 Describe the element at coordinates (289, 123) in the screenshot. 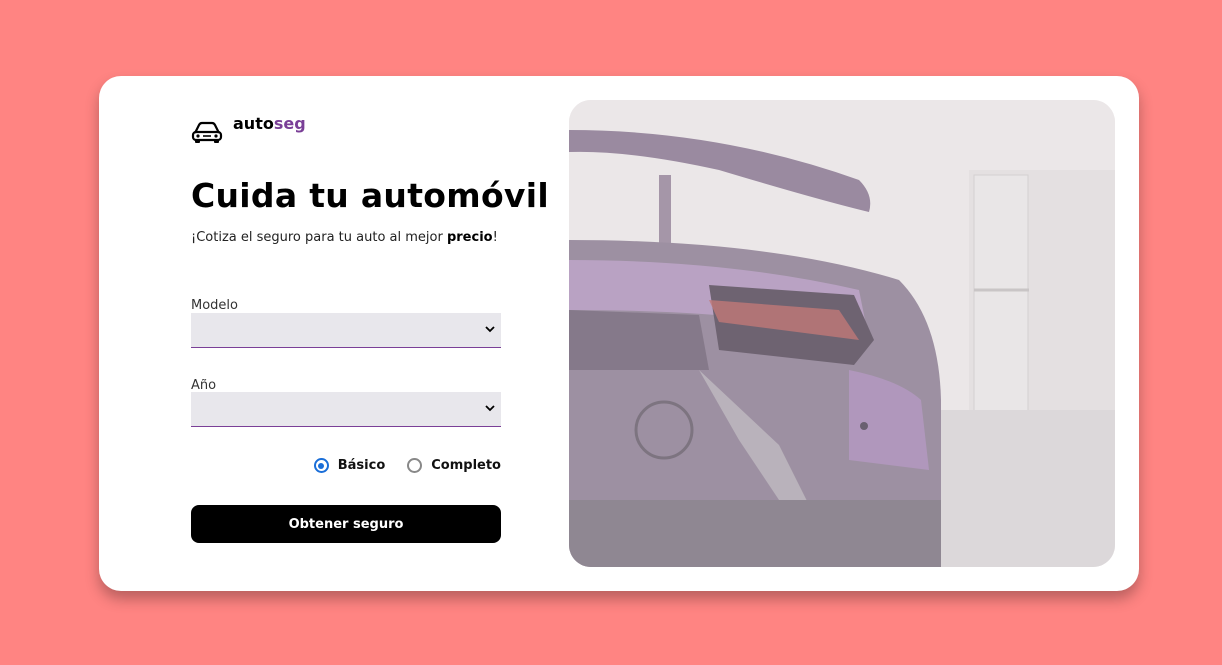

I see `brand-accent: seg` at that location.